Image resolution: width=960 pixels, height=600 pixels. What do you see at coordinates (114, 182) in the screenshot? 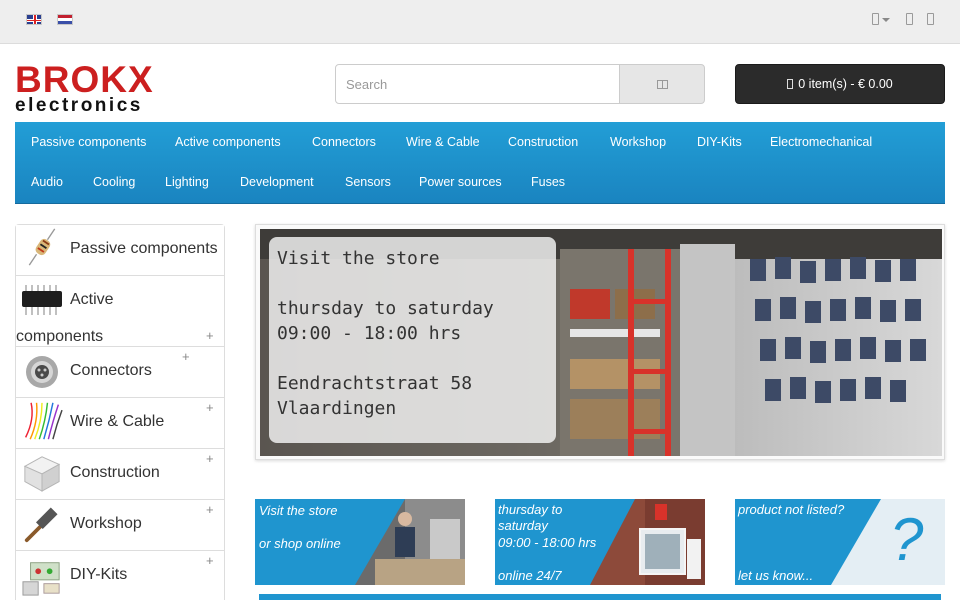
I see `nav-item-cooling: Cooling` at bounding box center [114, 182].